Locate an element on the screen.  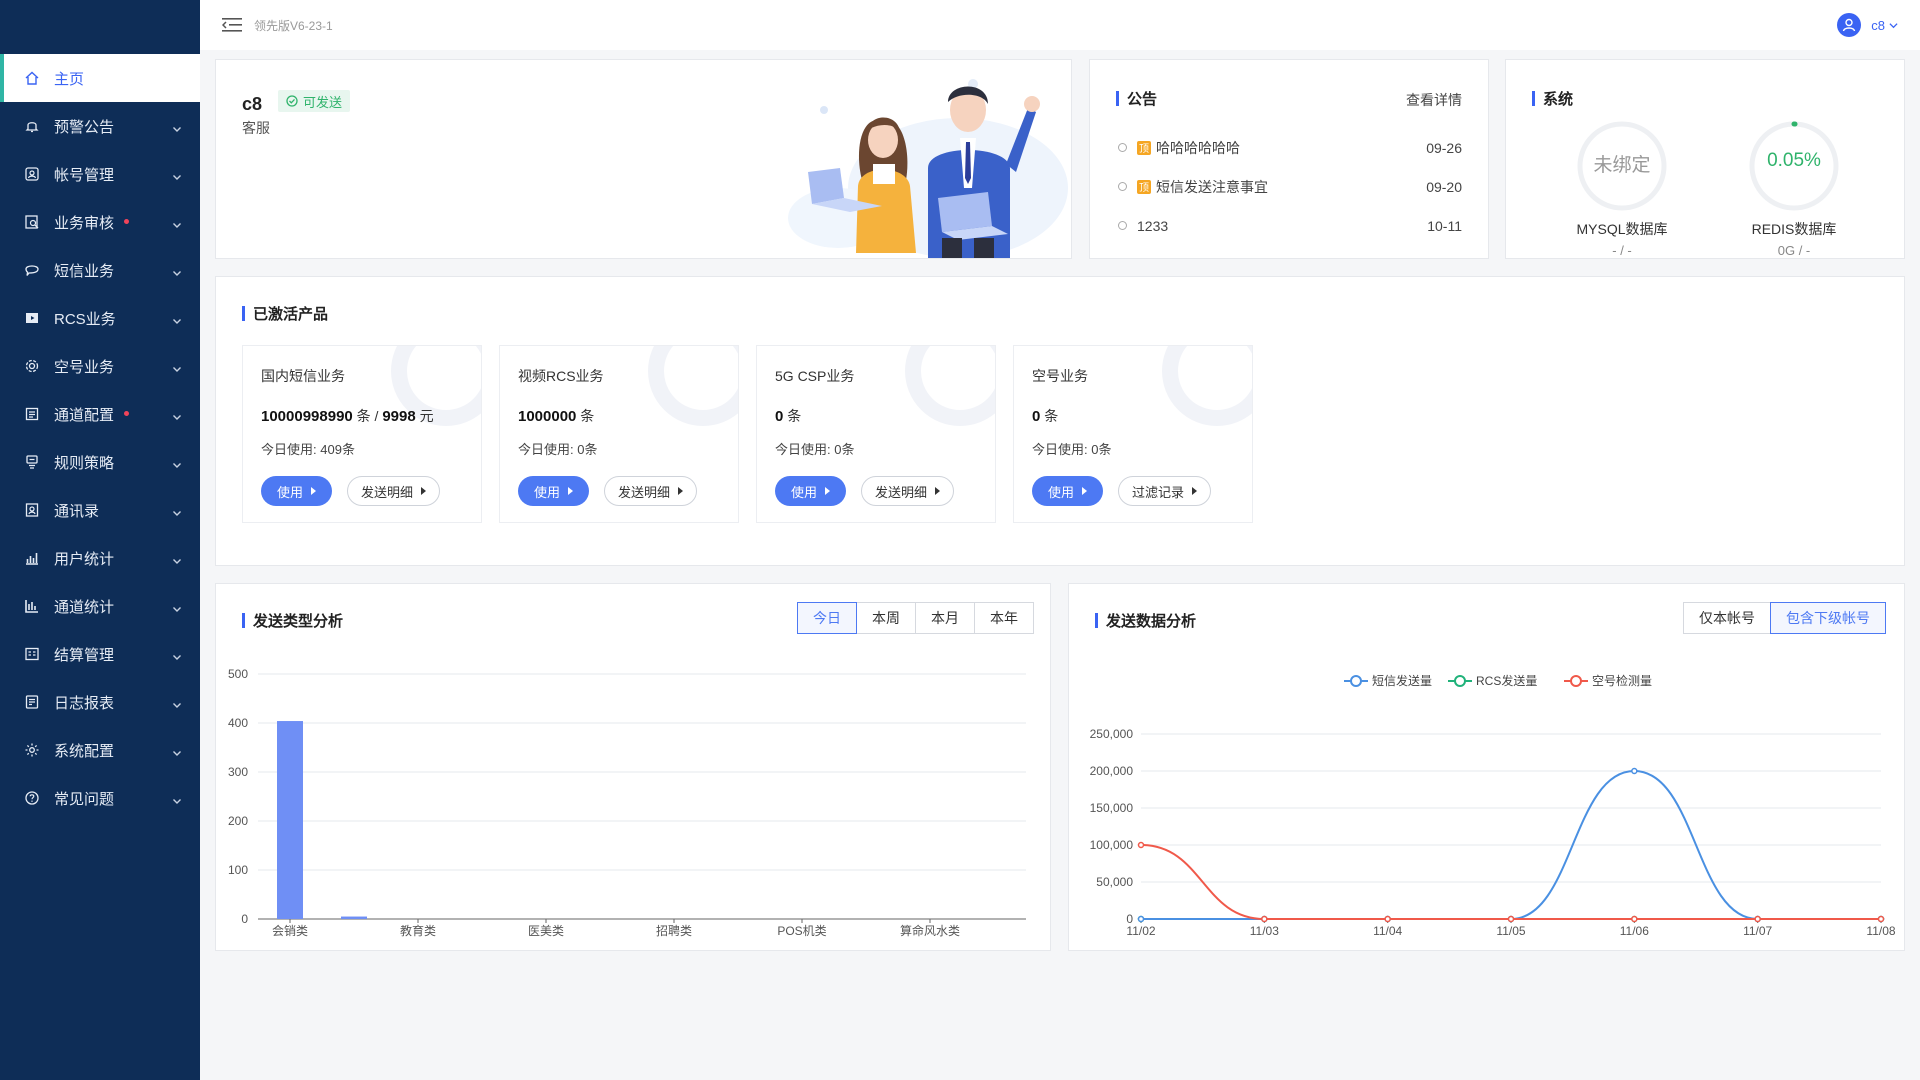
tab-period-1: 今日 is located at coordinates (827, 618).